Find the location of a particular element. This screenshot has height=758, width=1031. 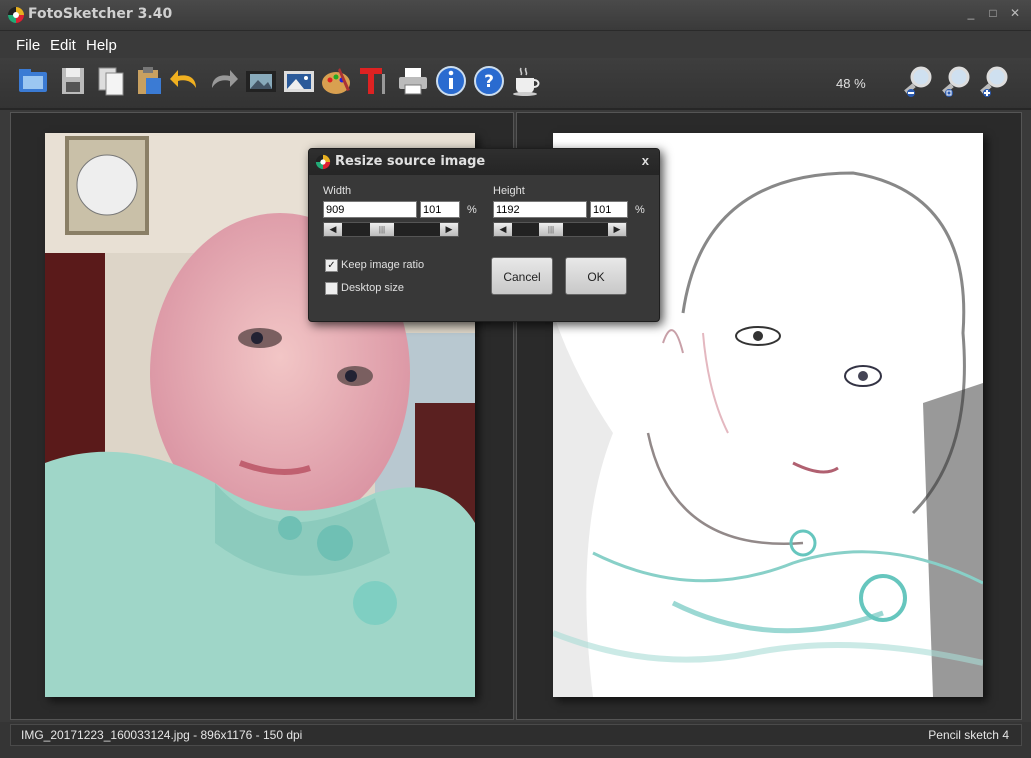

dialog-title-bar: Resize source image x is located at coordinates (484, 162).